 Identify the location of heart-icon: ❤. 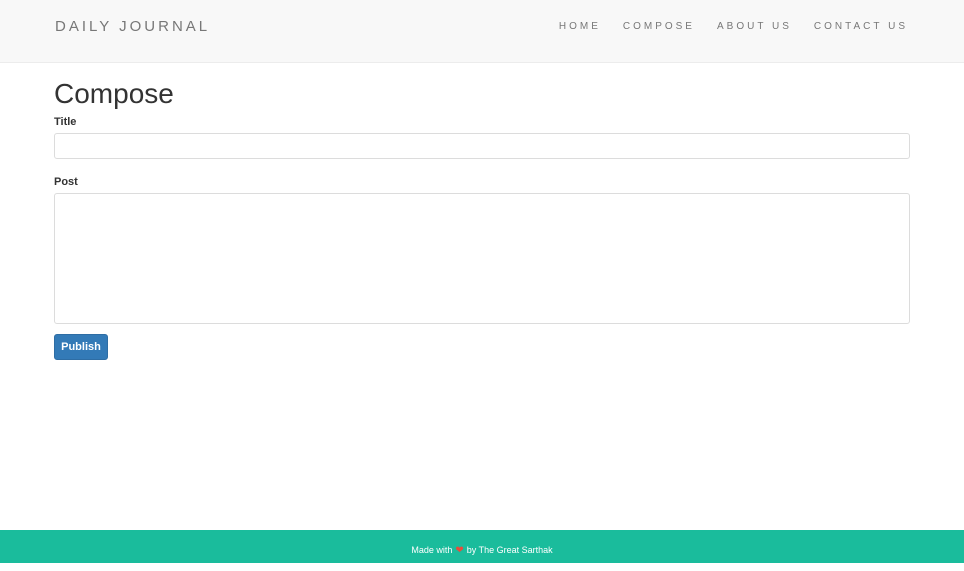
(459, 550).